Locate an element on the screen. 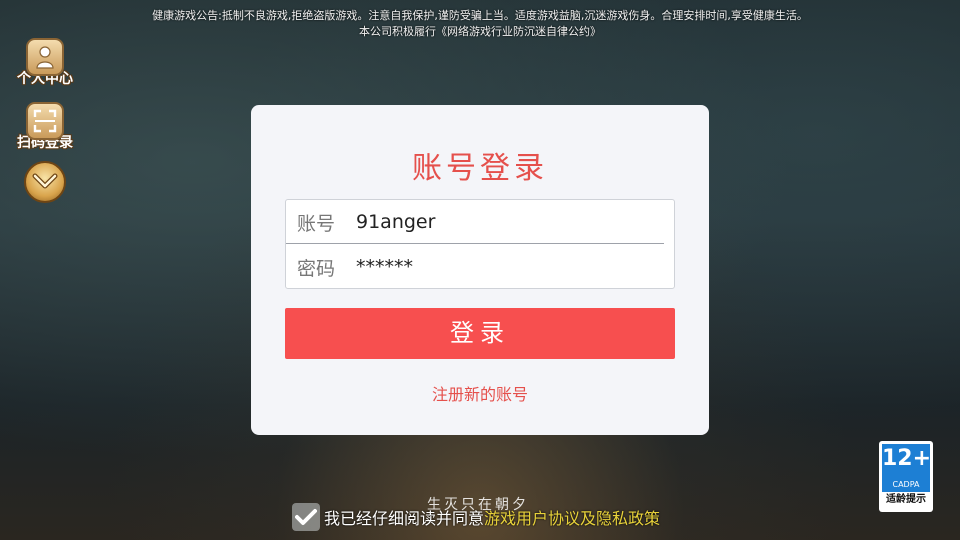 This screenshot has width=960, height=540. field-divider is located at coordinates (475, 243).